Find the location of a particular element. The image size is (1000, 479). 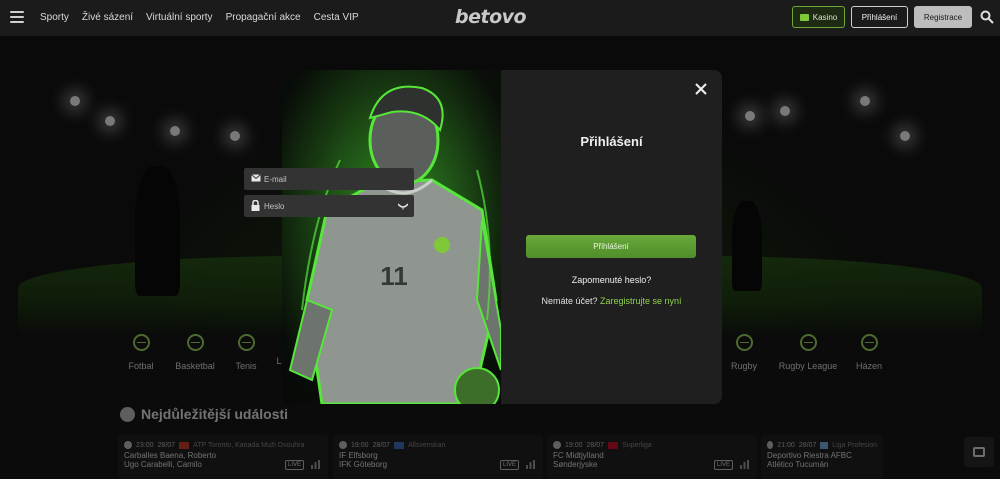

nav-item-live: Živé sázení is located at coordinates (107, 17).